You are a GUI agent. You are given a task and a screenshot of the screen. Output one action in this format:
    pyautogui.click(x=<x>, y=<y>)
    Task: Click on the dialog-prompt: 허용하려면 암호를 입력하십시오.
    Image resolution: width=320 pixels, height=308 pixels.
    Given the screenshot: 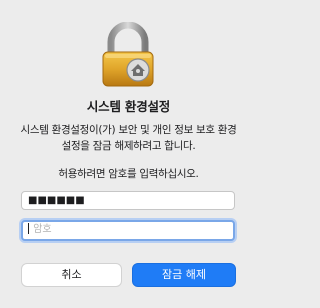 What is the action you would take?
    pyautogui.click(x=128, y=174)
    